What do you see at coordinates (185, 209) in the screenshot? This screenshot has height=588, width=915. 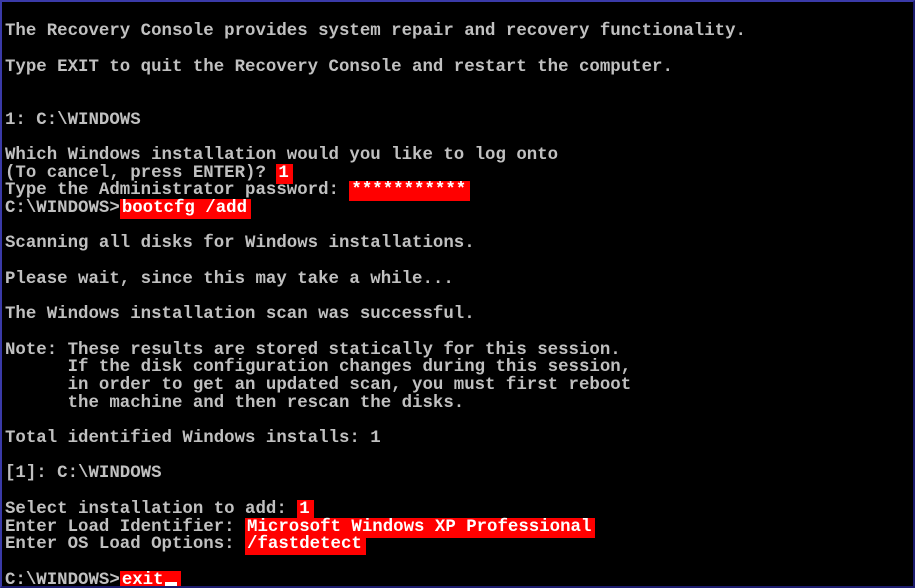 I see `bootcfg-command-input: bootcfg /add` at bounding box center [185, 209].